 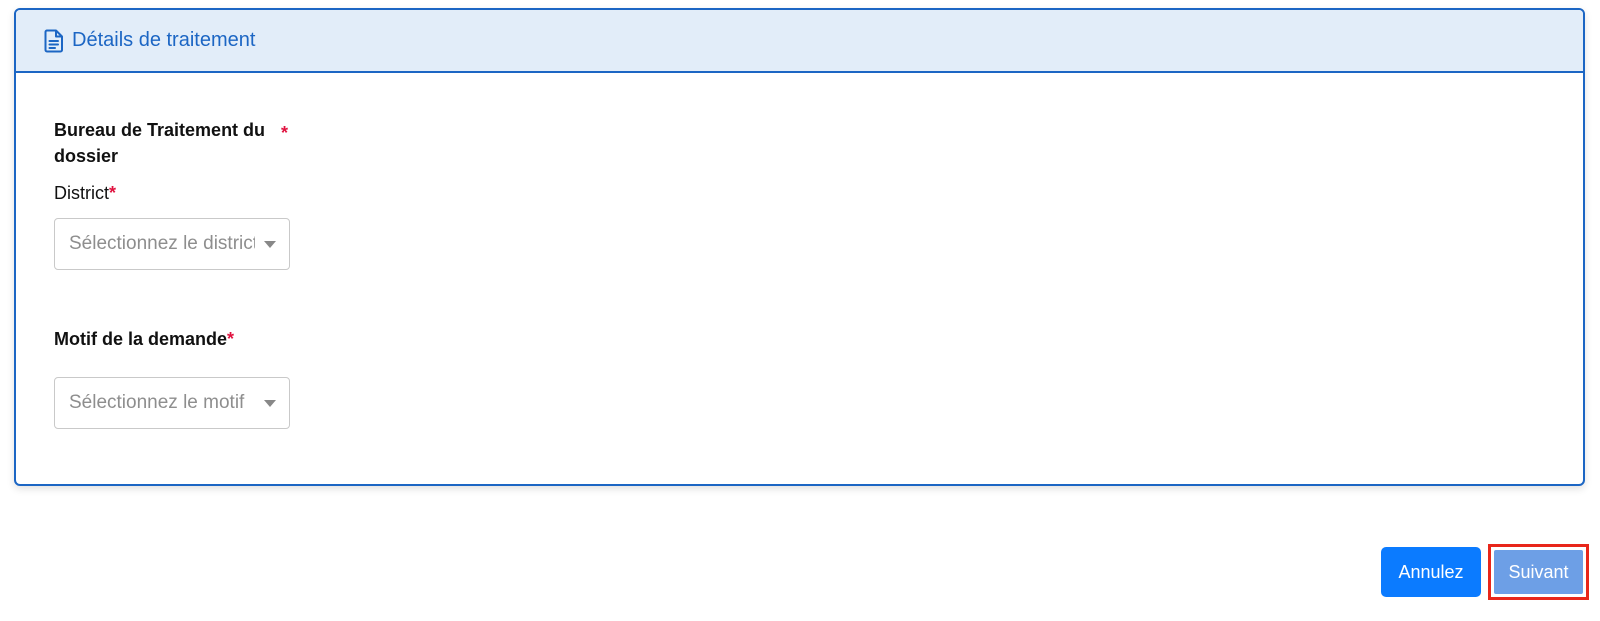 I want to click on card-title: Détails de traitement, so click(x=164, y=40).